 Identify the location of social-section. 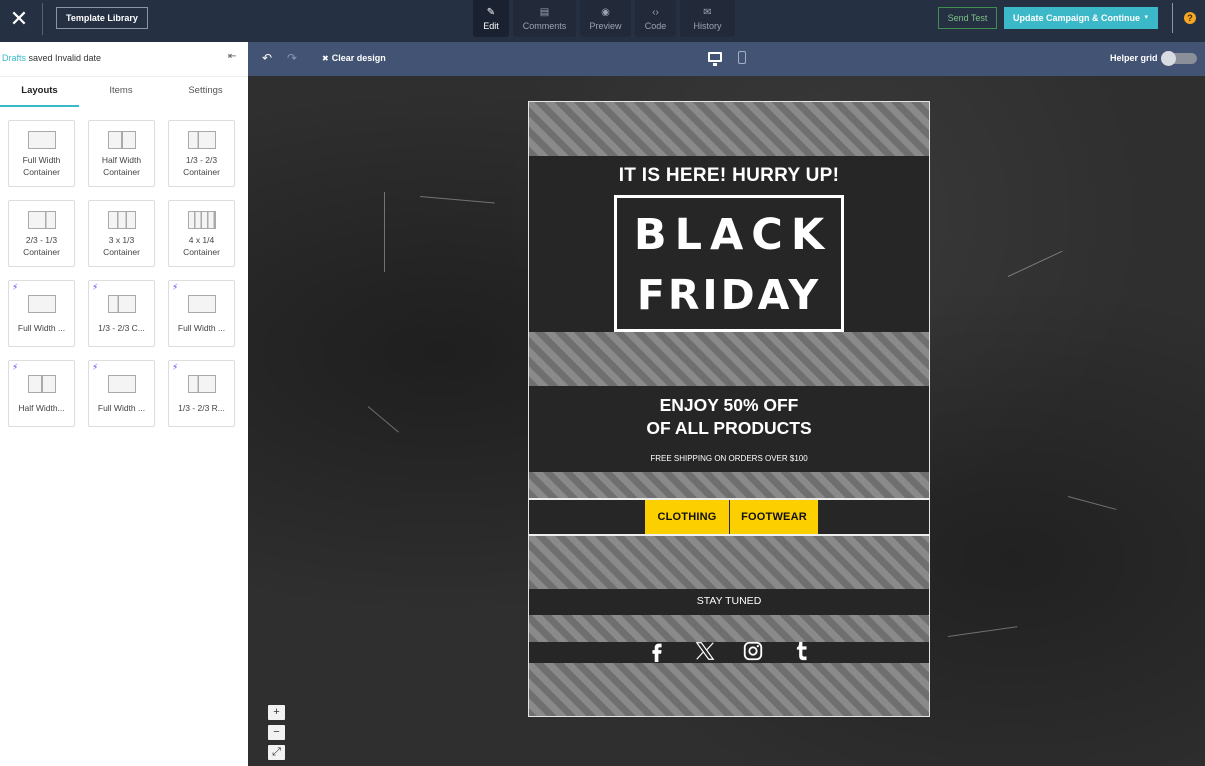
(729, 652).